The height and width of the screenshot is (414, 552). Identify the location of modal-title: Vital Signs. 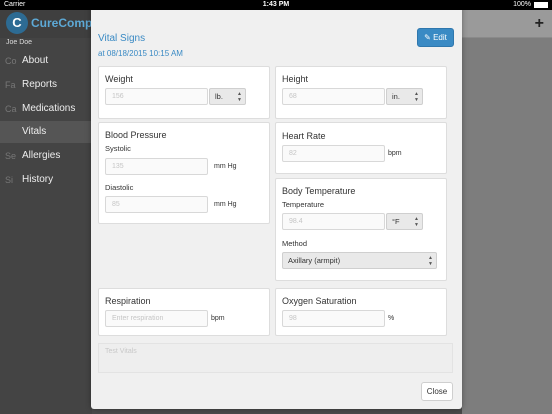
(122, 38).